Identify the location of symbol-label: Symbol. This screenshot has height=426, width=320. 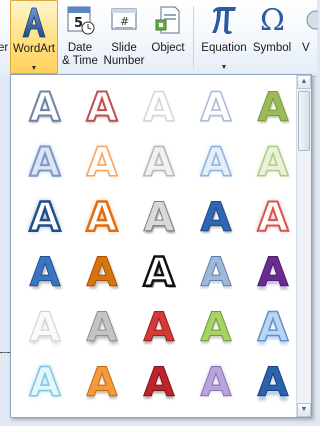
(272, 48).